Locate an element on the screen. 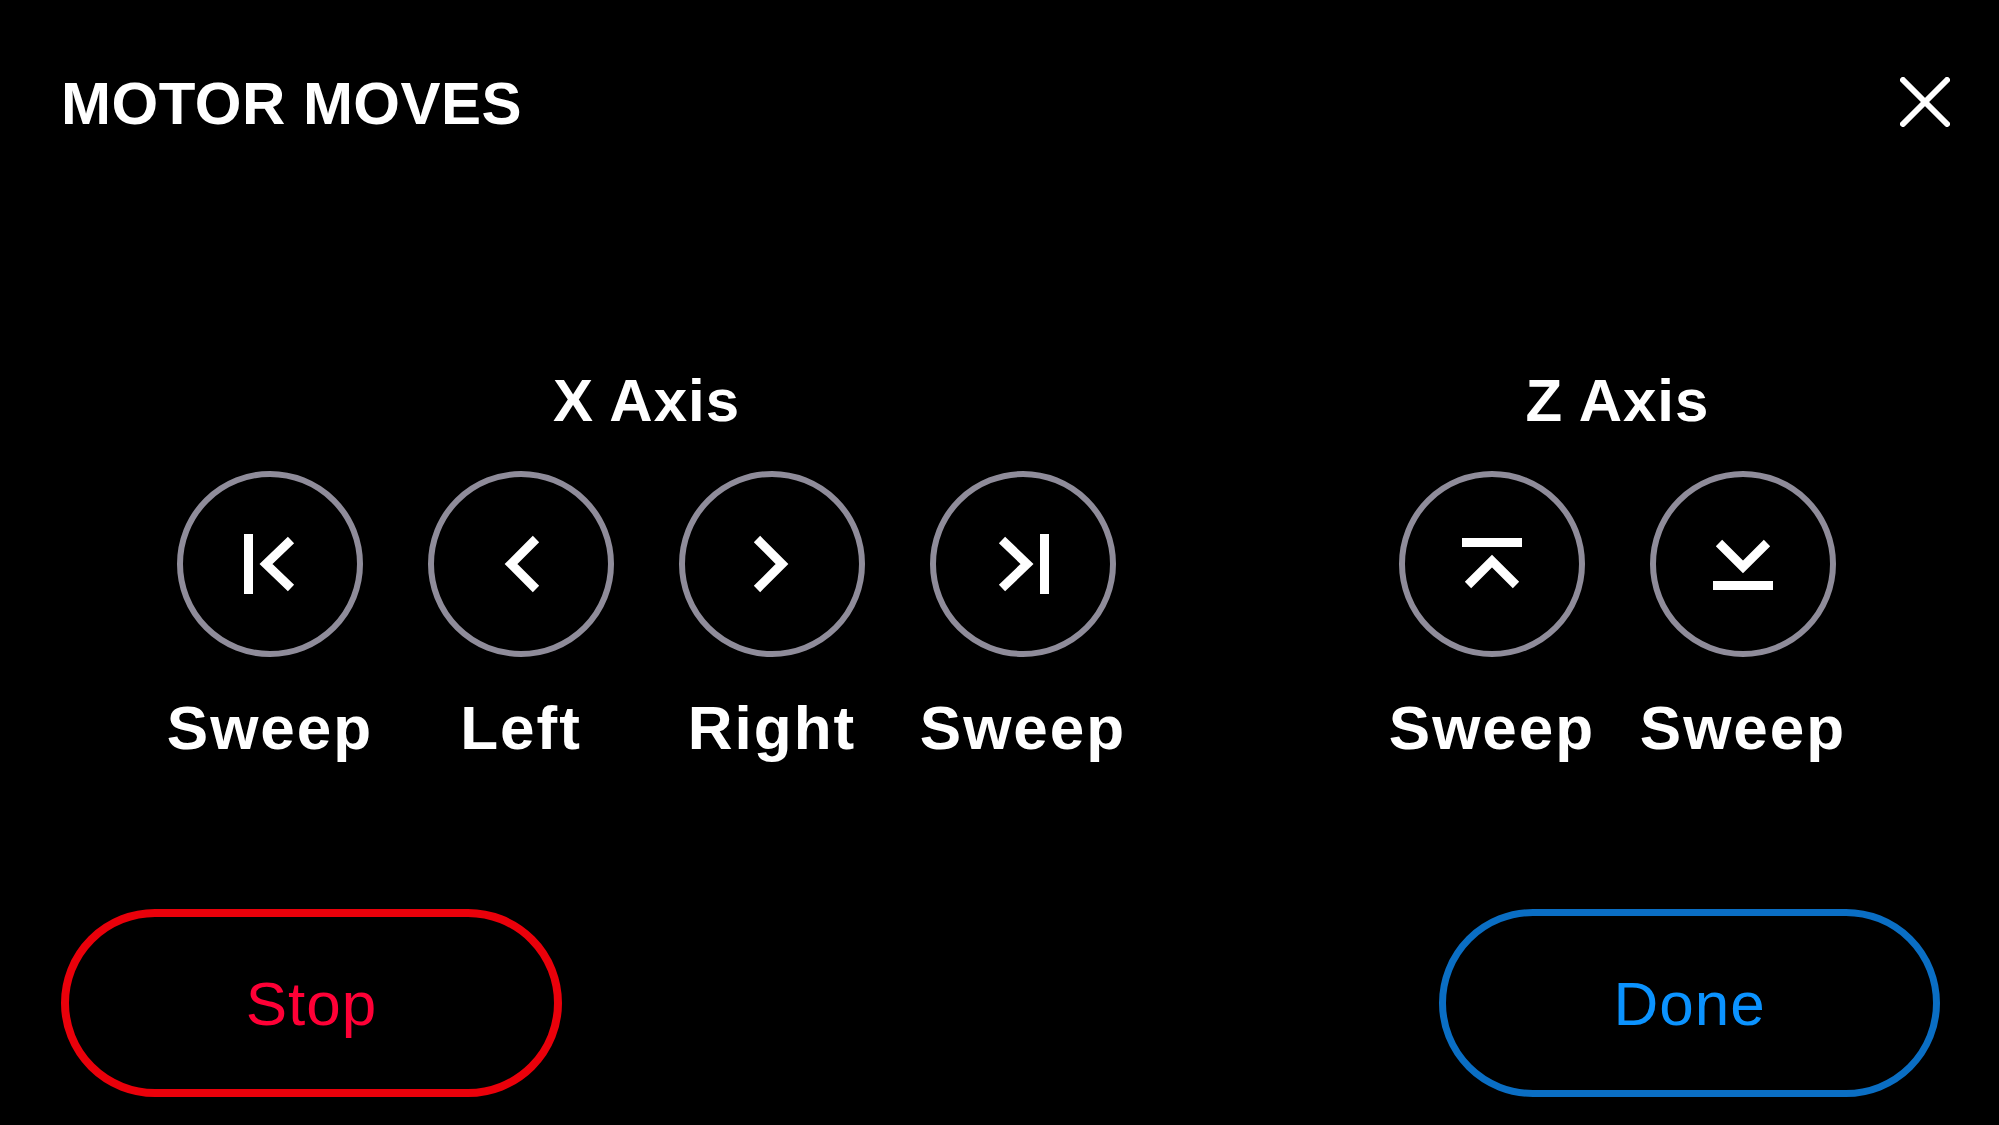 The height and width of the screenshot is (1125, 1999). chevron-left-bar-icon is located at coordinates (270, 564).